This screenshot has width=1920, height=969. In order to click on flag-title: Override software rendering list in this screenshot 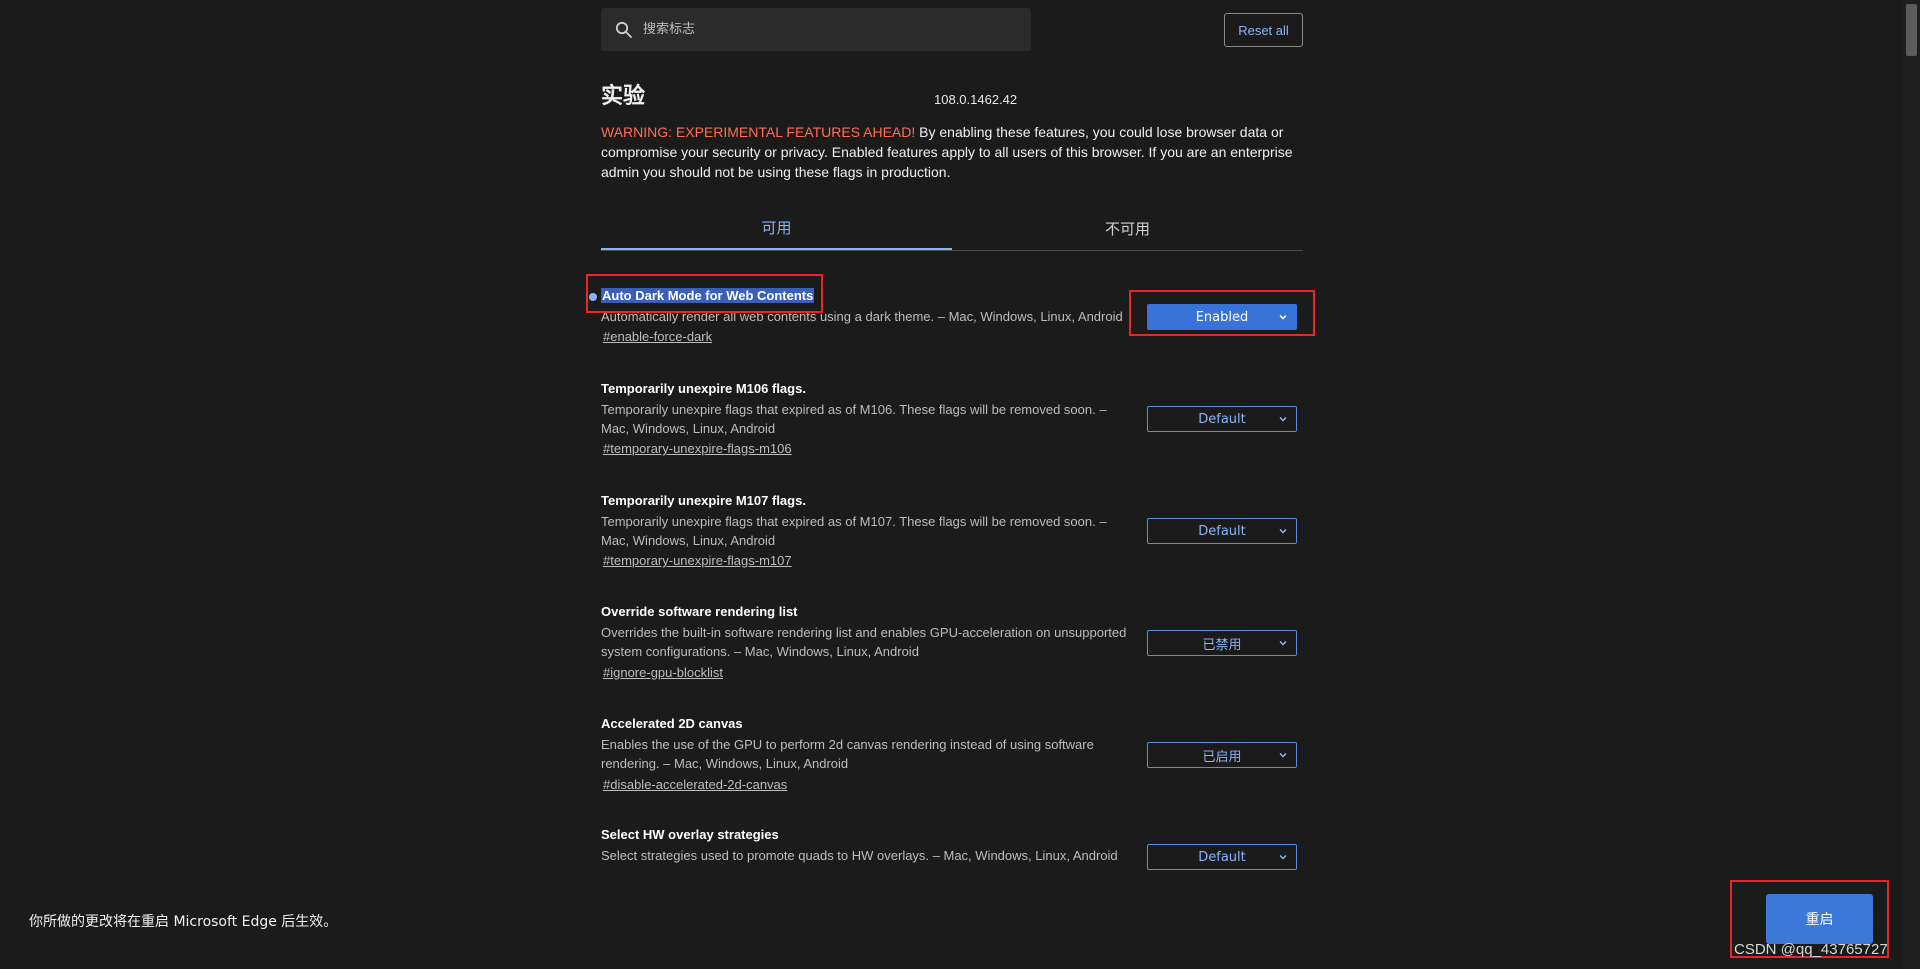, I will do `click(699, 611)`.